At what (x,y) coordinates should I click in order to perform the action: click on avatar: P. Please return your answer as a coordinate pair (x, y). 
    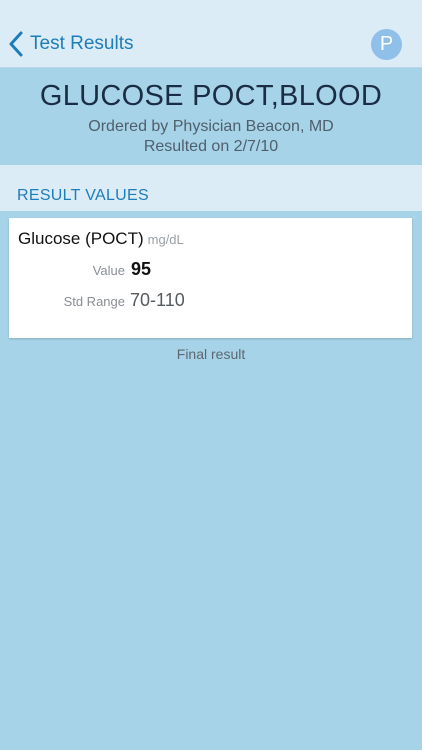
    Looking at the image, I should click on (386, 44).